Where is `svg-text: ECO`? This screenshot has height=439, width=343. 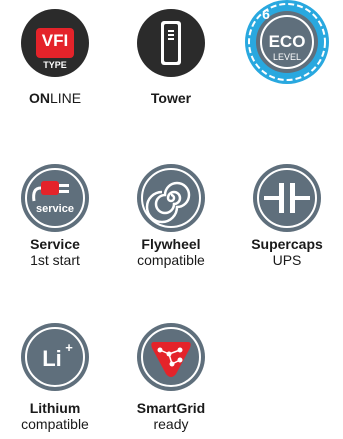
svg-text: ECO is located at coordinates (287, 41).